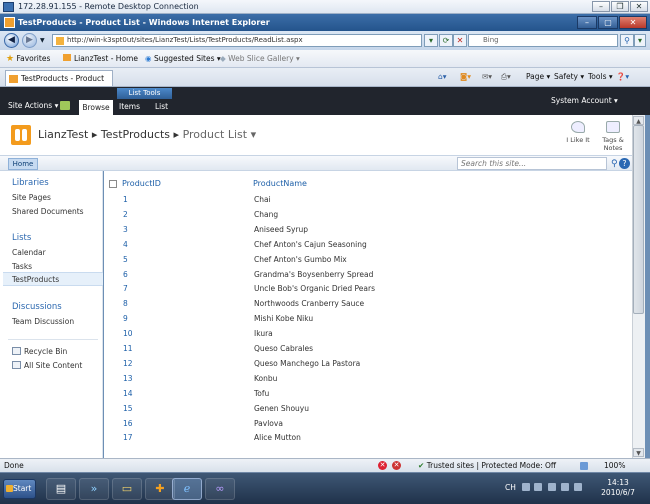 The height and width of the screenshot is (504, 650). I want to click on server-manager-icon: ▤, so click(61, 489).